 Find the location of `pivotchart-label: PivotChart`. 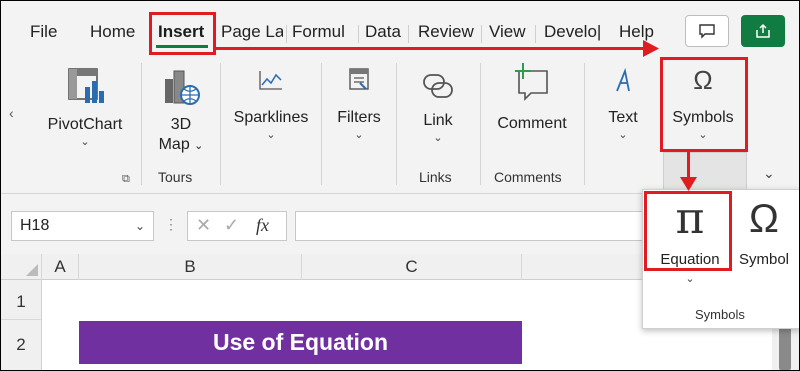

pivotchart-label: PivotChart is located at coordinates (85, 124).